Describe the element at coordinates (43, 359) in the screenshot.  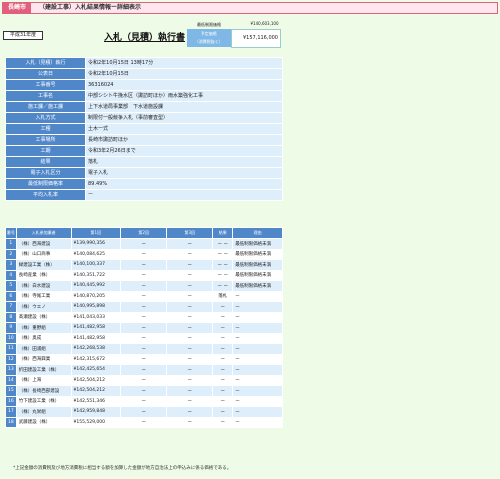
I see `bidder-name: （株）西海興業` at that location.